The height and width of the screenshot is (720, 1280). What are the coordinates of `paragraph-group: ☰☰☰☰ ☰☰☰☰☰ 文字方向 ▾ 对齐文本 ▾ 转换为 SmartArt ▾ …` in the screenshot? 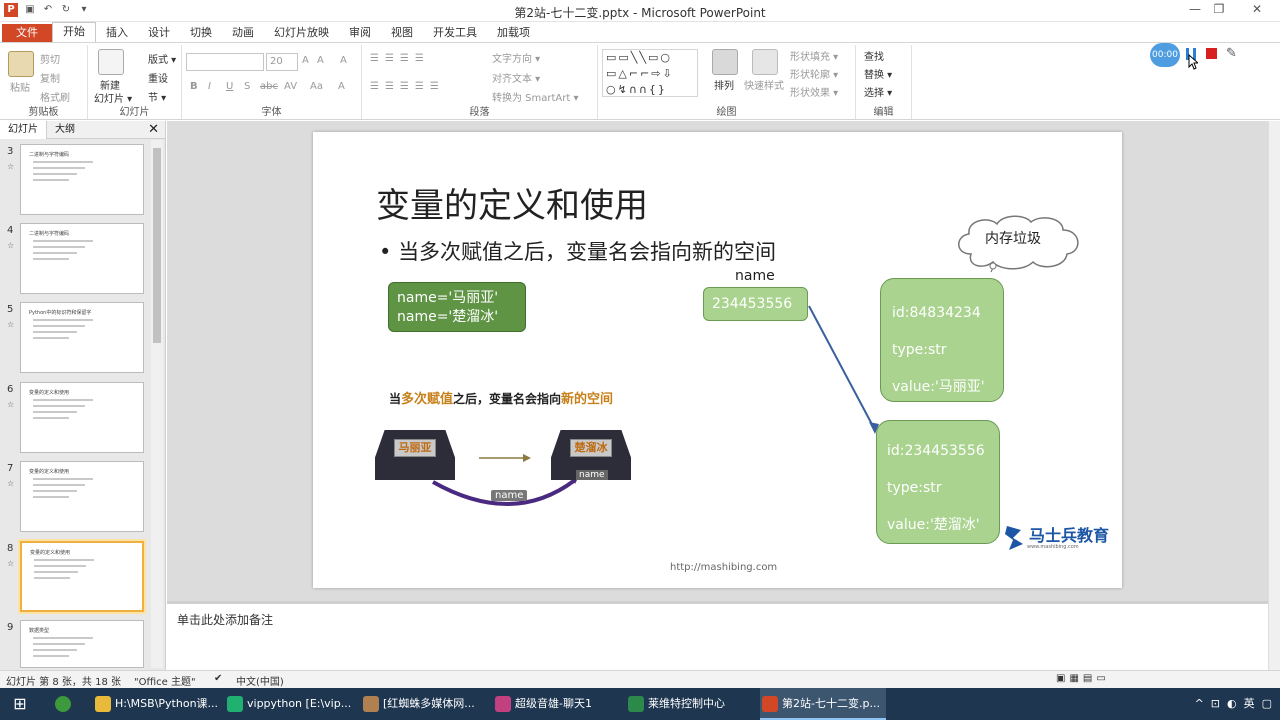 It's located at (480, 82).